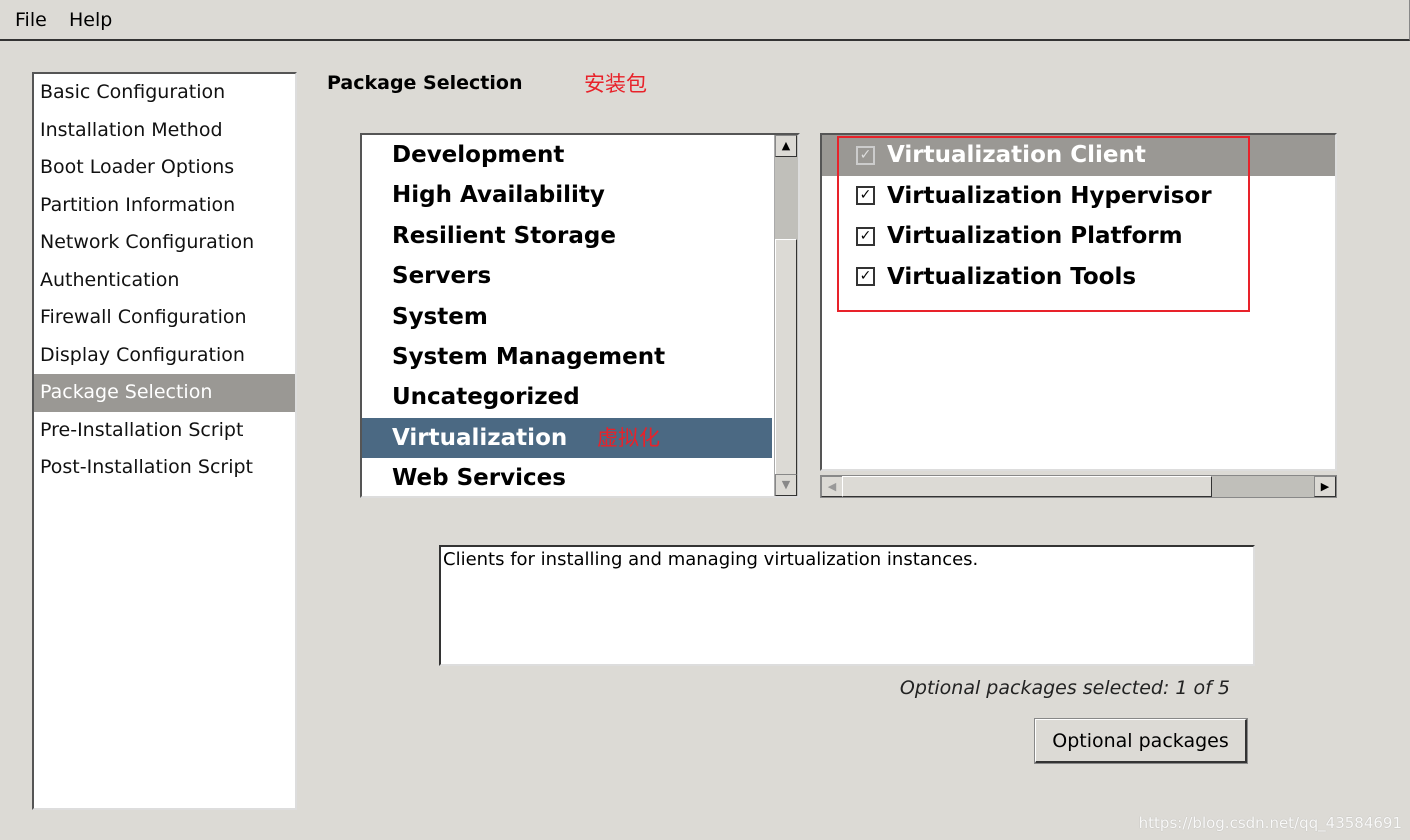 The width and height of the screenshot is (1410, 840). What do you see at coordinates (164, 168) in the screenshot?
I see `sidebar-item-boot-loader-options: Boot Loader Options` at bounding box center [164, 168].